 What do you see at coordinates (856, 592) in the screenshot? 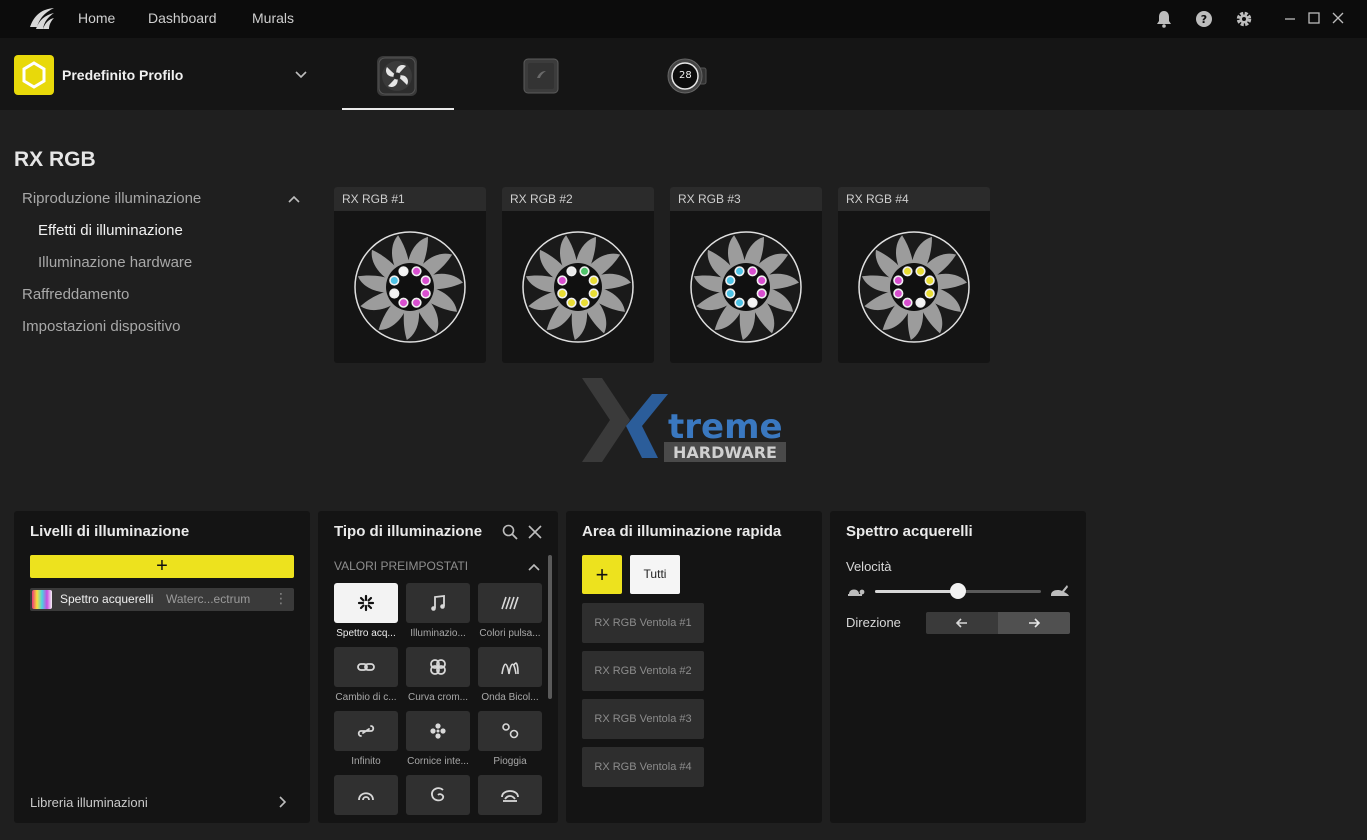
I see `turtle-slow-icon` at bounding box center [856, 592].